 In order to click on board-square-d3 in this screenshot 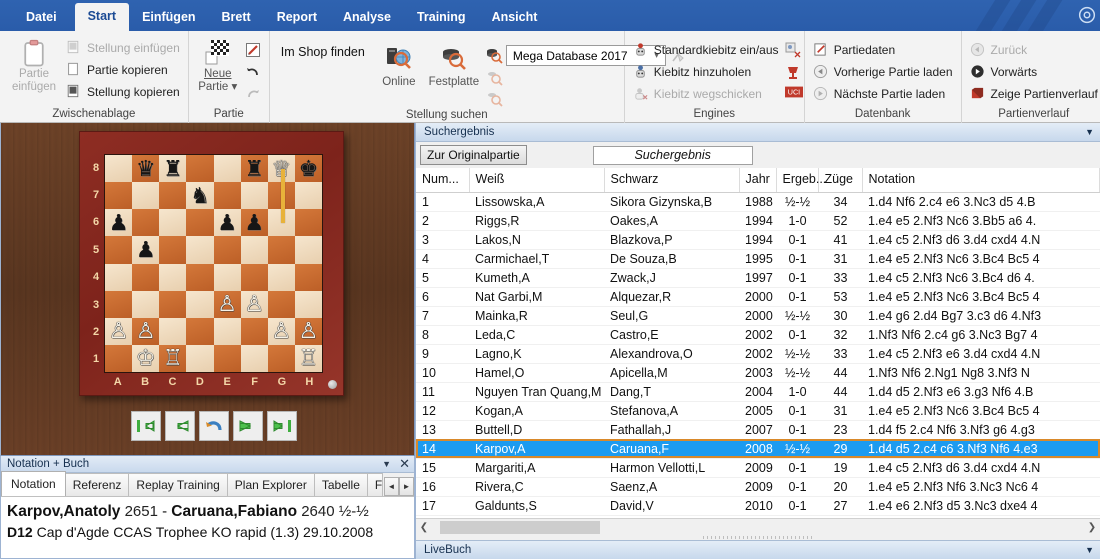, I will do `click(200, 304)`.